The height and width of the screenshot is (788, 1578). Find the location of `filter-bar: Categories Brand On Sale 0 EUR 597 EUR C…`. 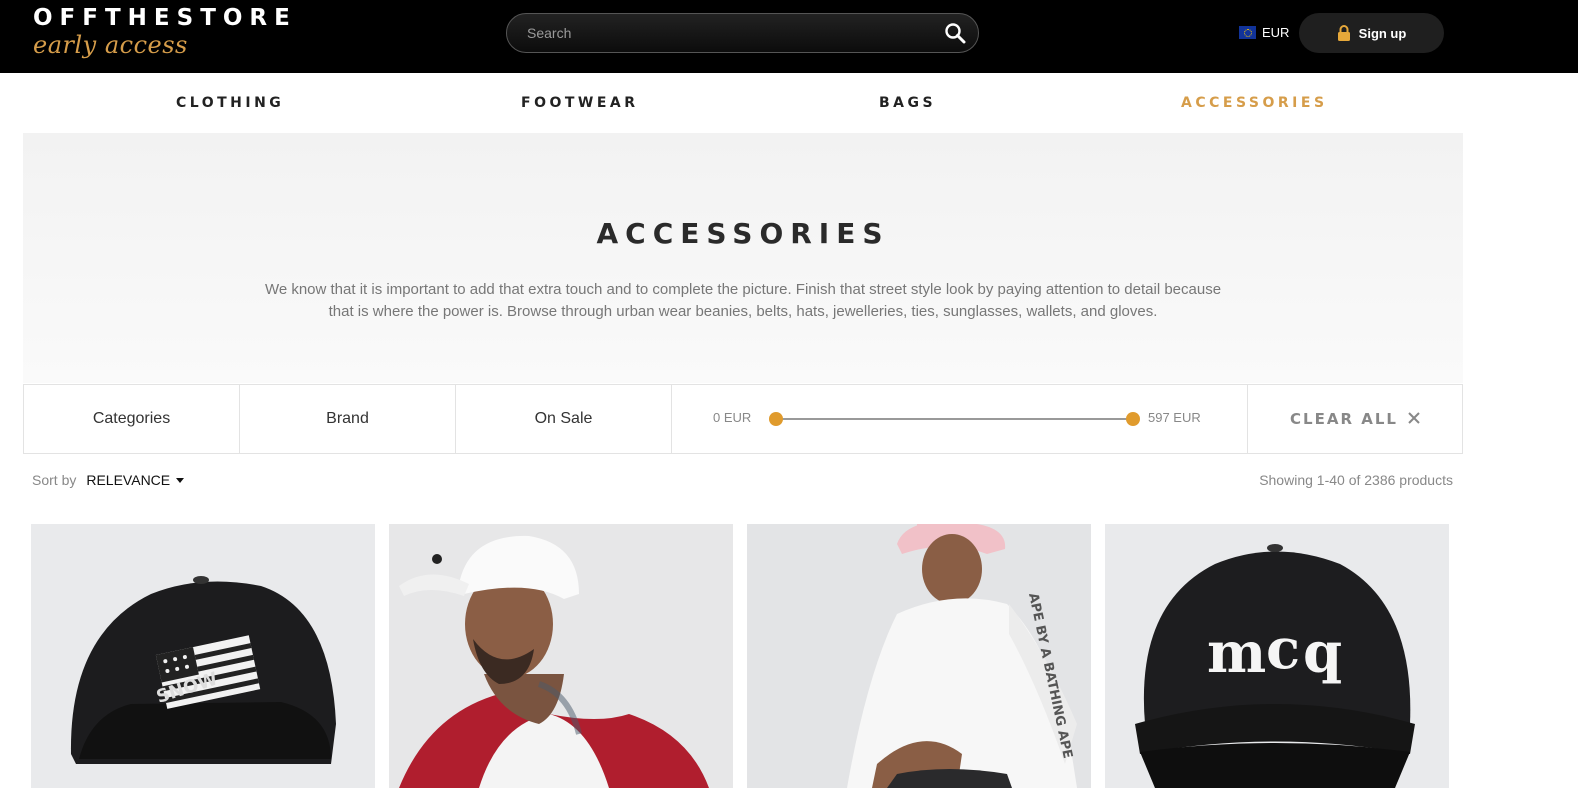

filter-bar: Categories Brand On Sale 0 EUR 597 EUR C… is located at coordinates (743, 419).